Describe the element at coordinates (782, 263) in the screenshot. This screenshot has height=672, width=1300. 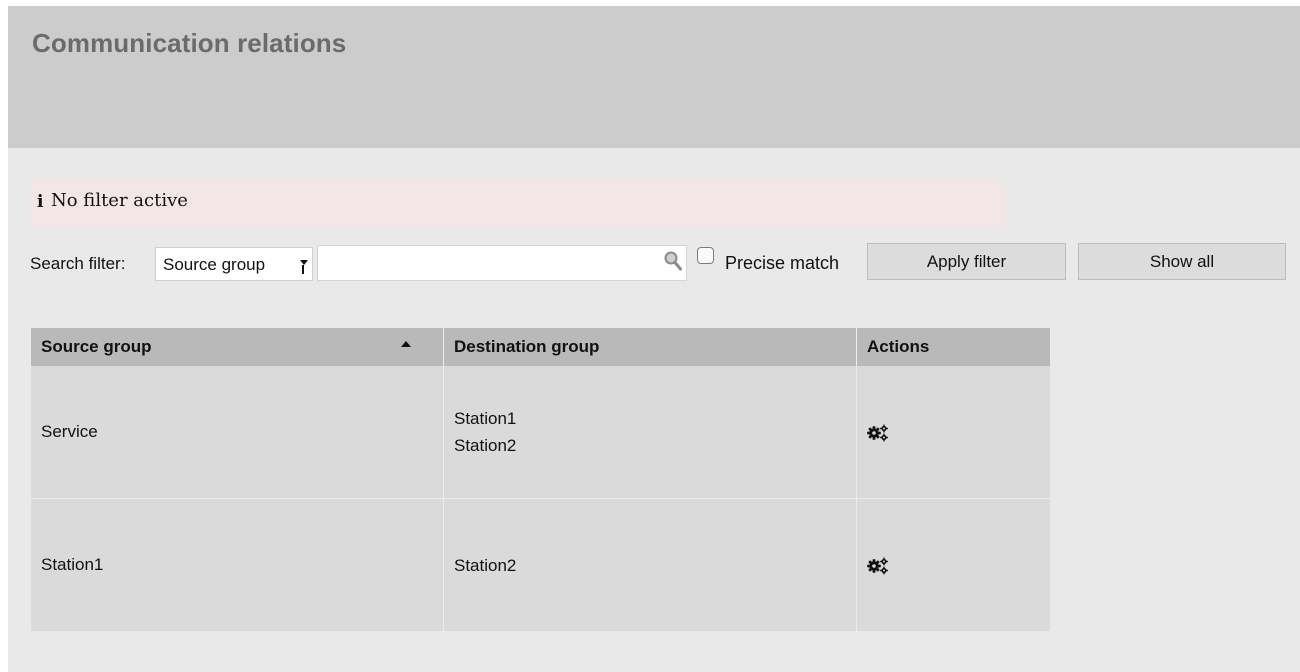
I see `precise-match-label: Precise match` at that location.